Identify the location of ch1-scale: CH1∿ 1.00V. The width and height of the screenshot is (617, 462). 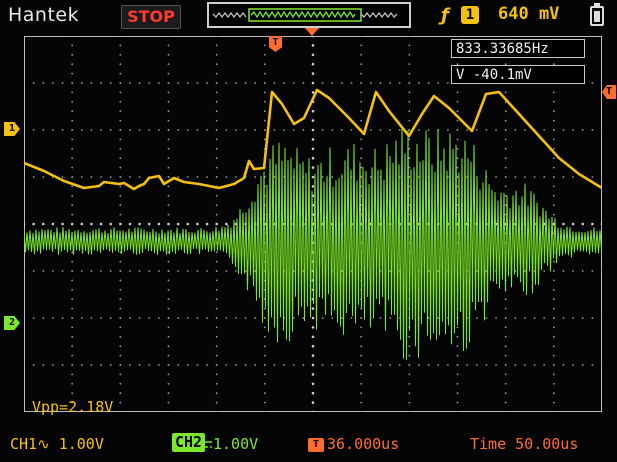
(57, 444).